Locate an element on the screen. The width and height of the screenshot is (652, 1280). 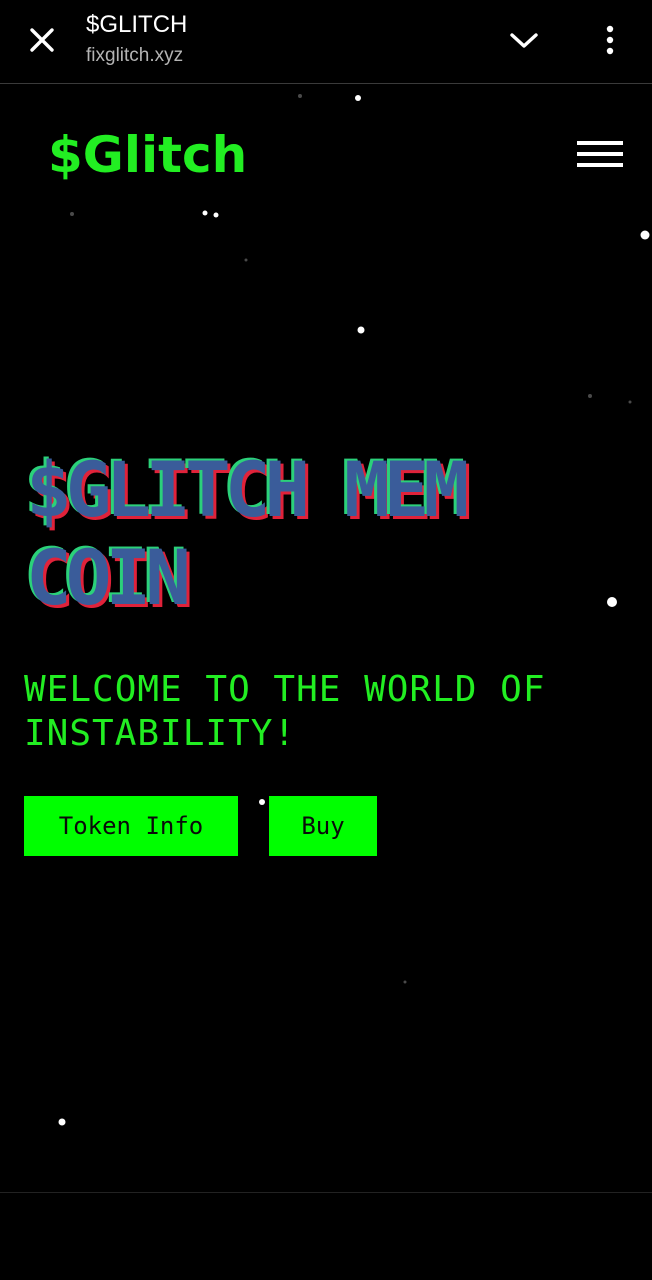
hero-title: $GLITCH MEM COIN is located at coordinates (326, 534).